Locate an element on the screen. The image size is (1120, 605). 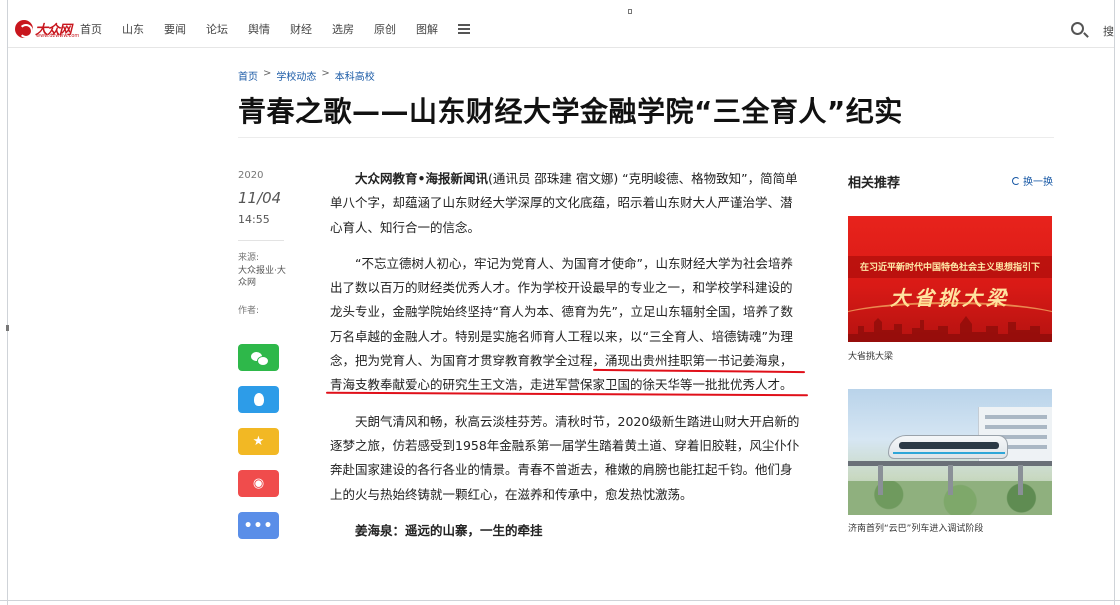
hamburger-menu-icon is located at coordinates (464, 29).